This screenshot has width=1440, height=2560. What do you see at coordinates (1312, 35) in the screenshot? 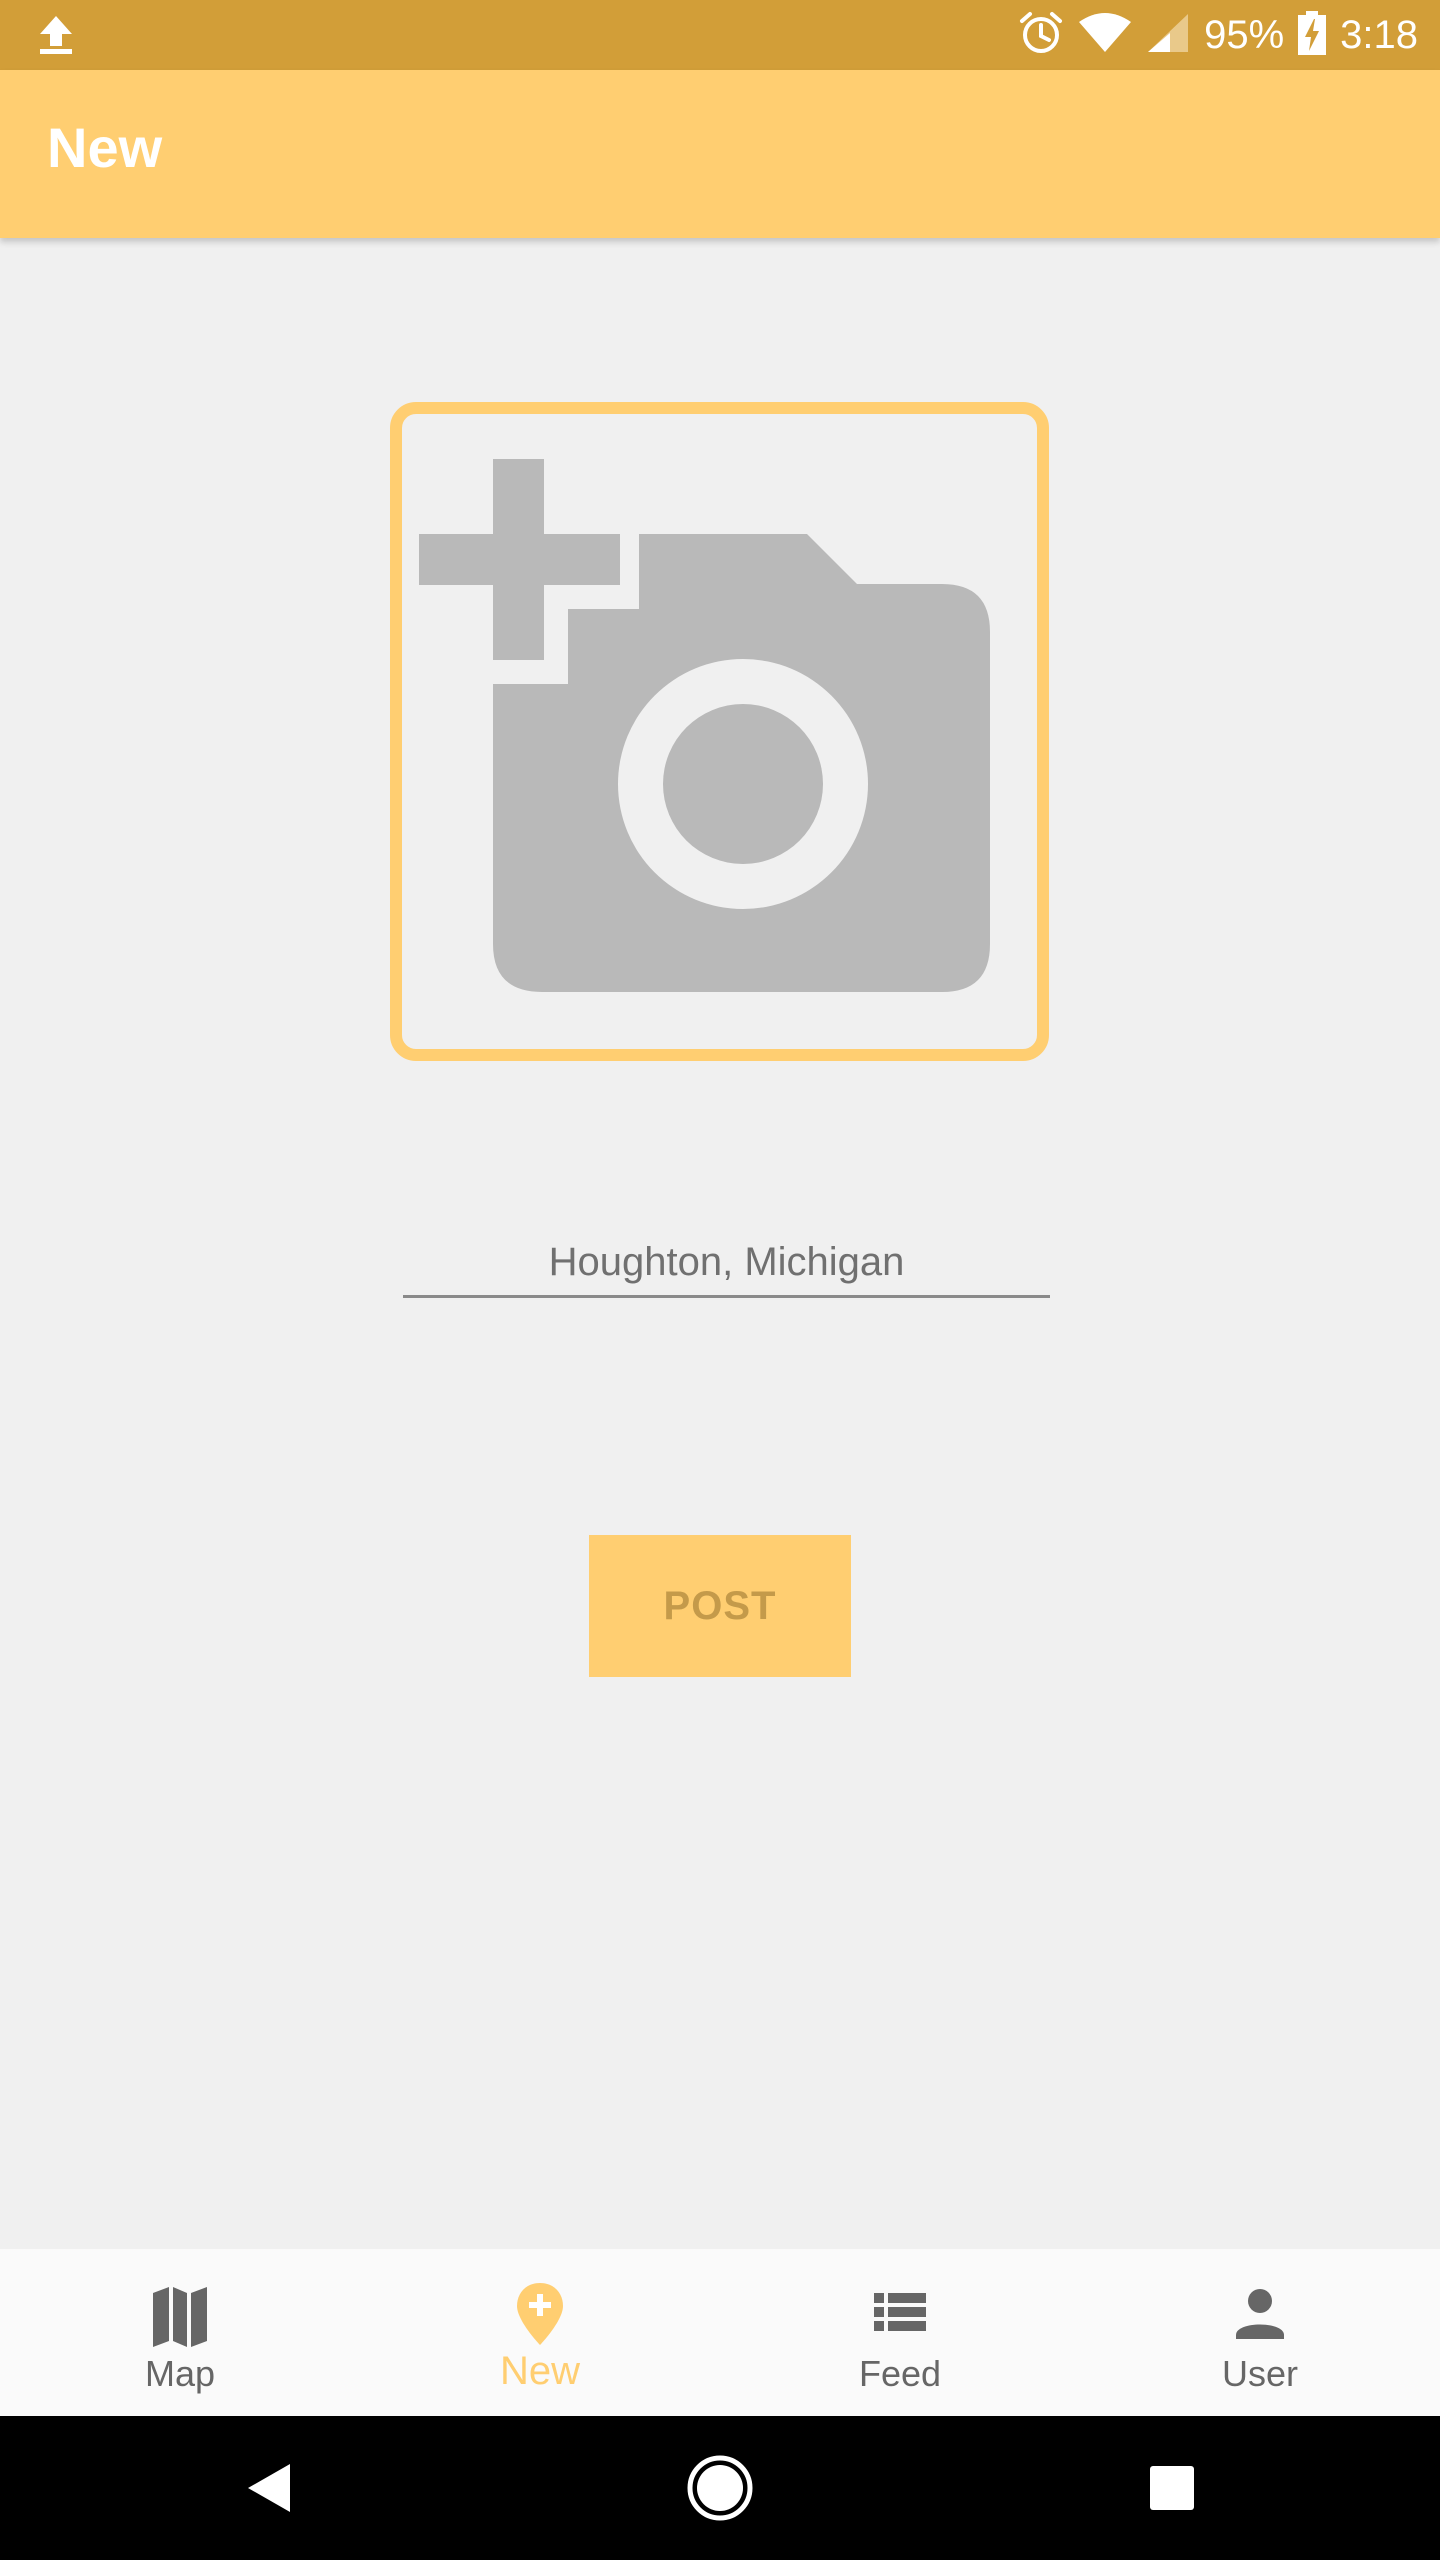
I see `battery-charging-icon` at bounding box center [1312, 35].